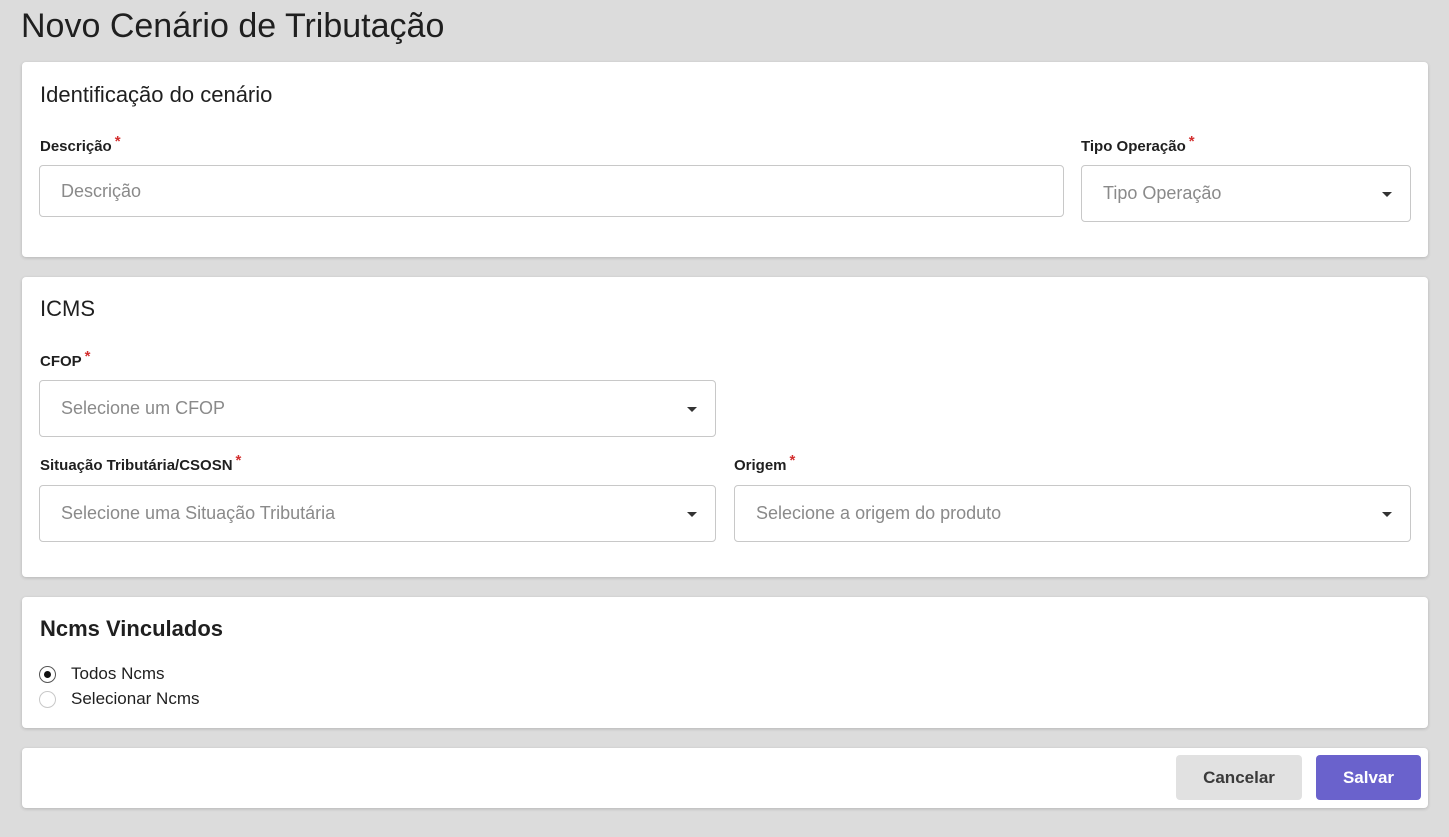 The height and width of the screenshot is (837, 1449). I want to click on situacao-placeholder: Selecione uma Situação Tributária, so click(198, 513).